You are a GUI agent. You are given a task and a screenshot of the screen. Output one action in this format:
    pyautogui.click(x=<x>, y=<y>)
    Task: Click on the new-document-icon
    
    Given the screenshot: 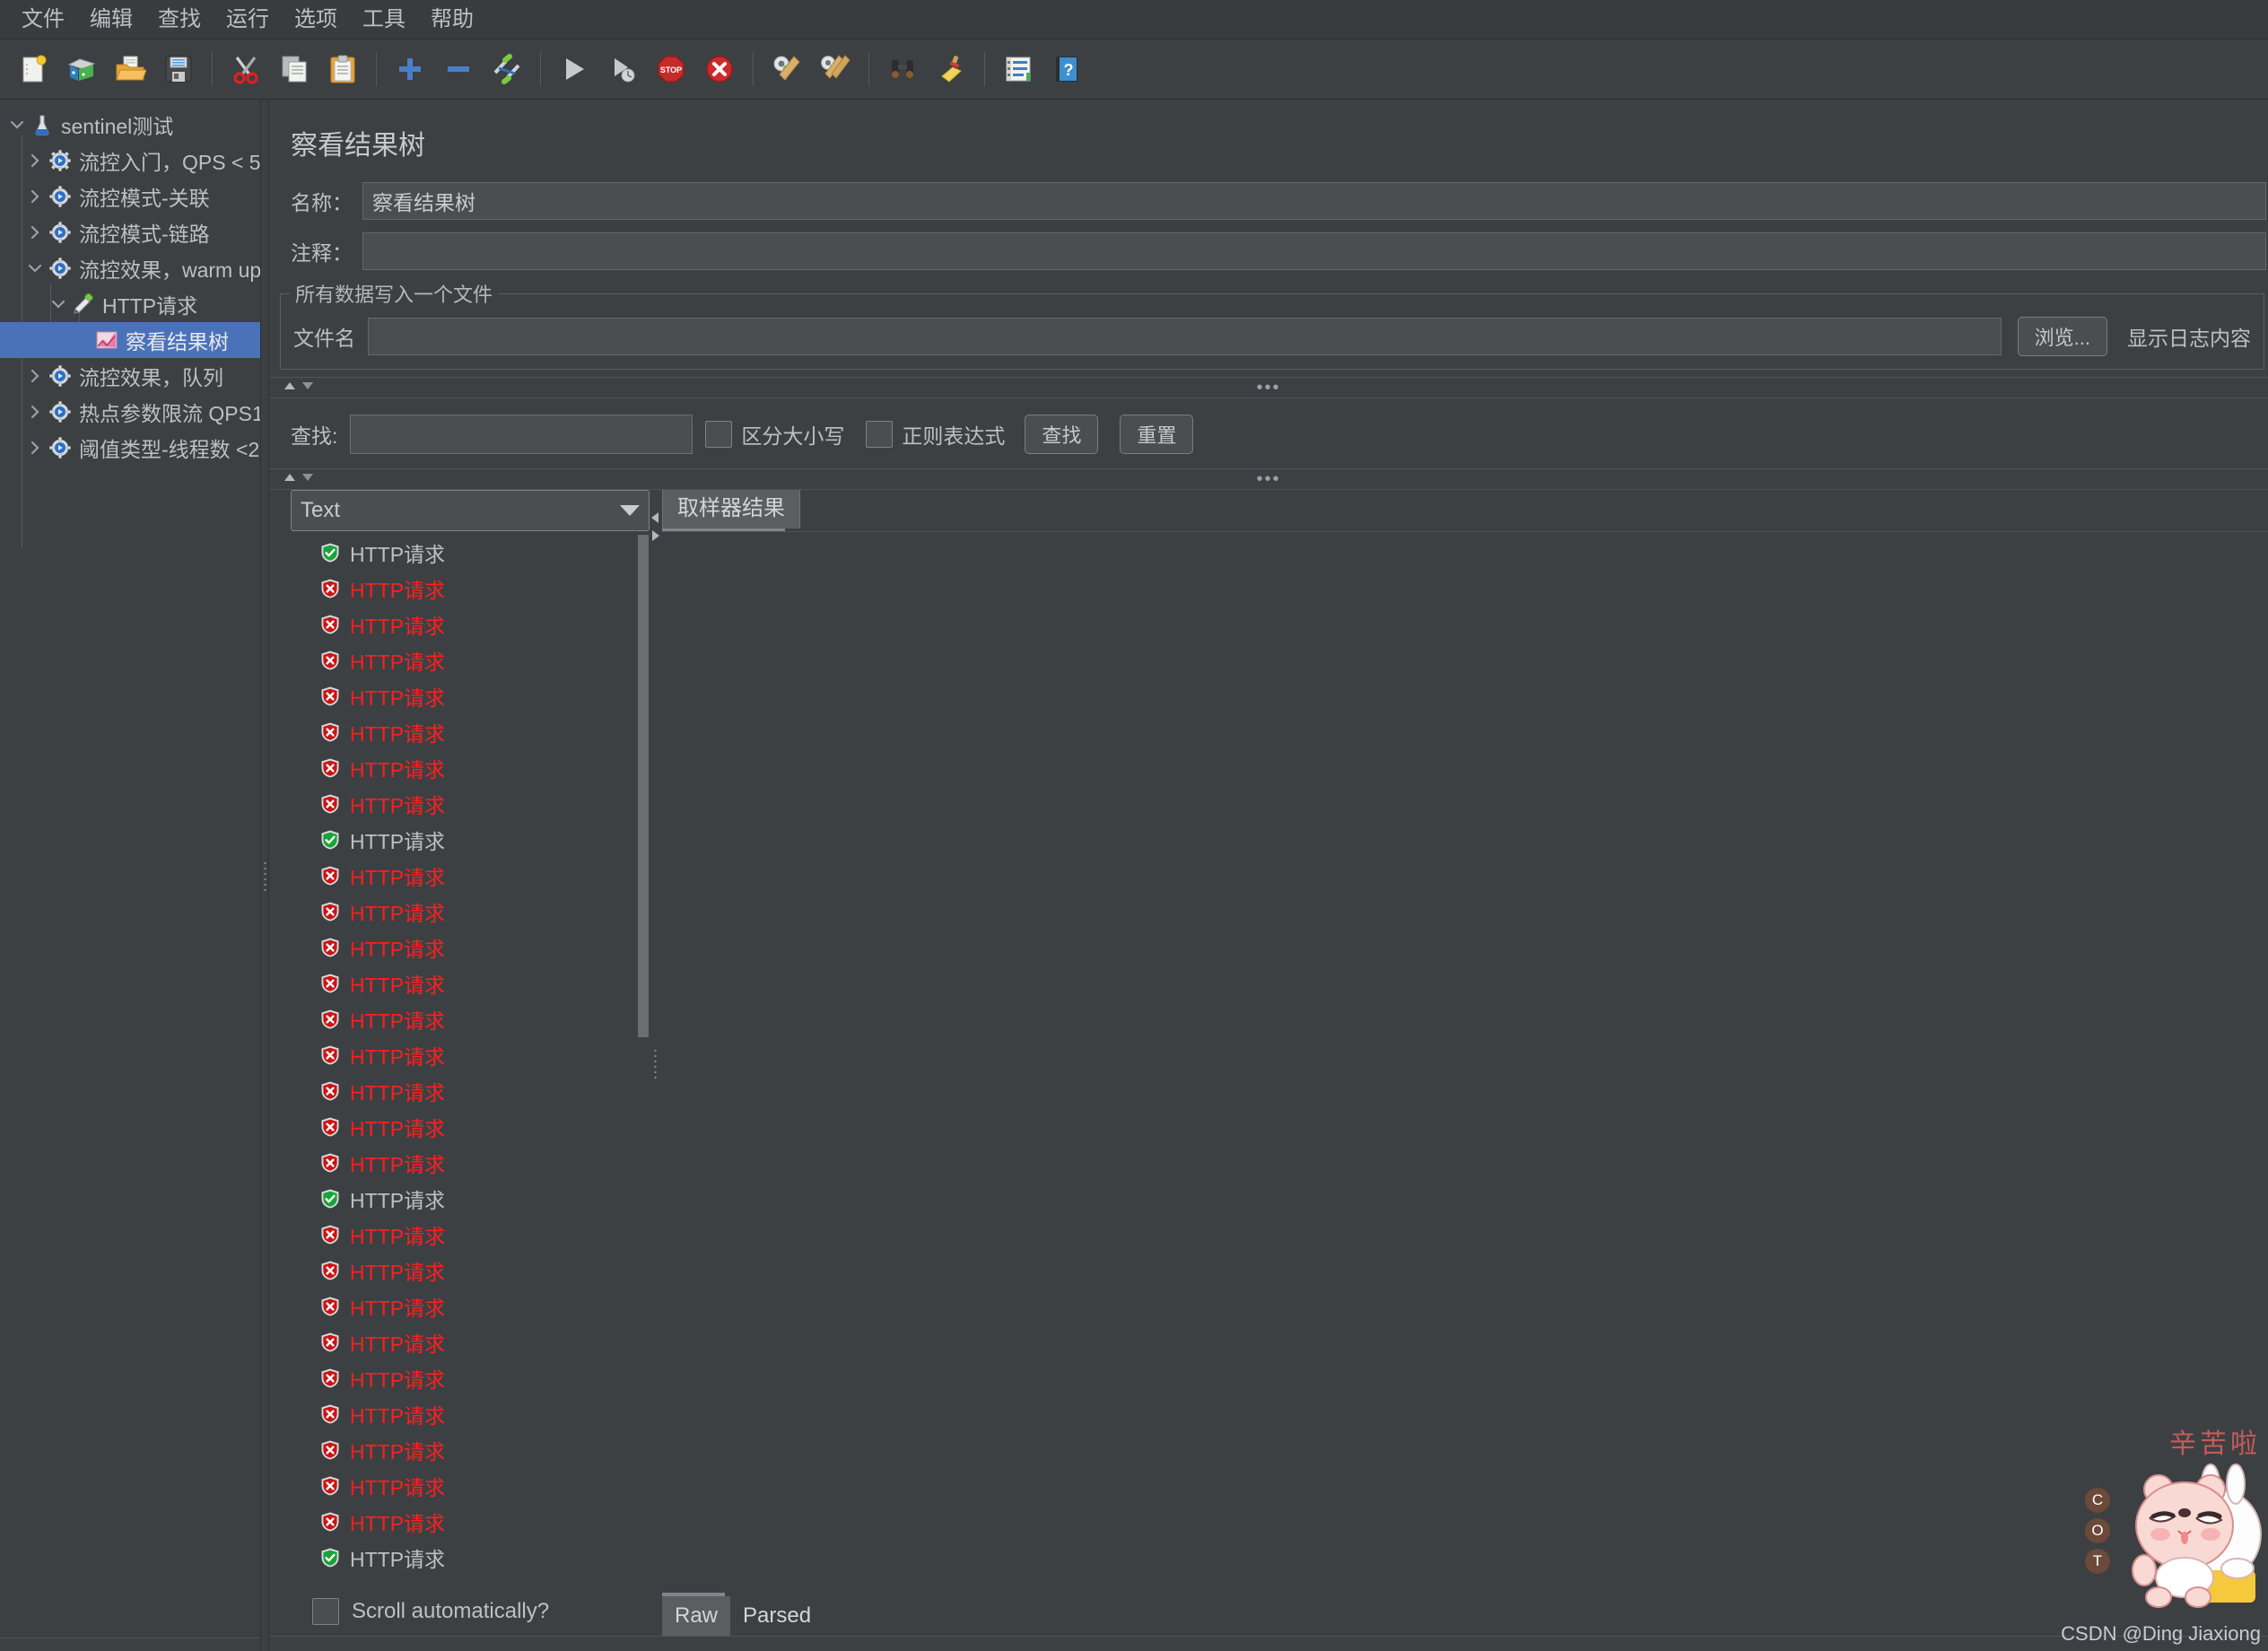 What is the action you would take?
    pyautogui.click(x=33, y=69)
    